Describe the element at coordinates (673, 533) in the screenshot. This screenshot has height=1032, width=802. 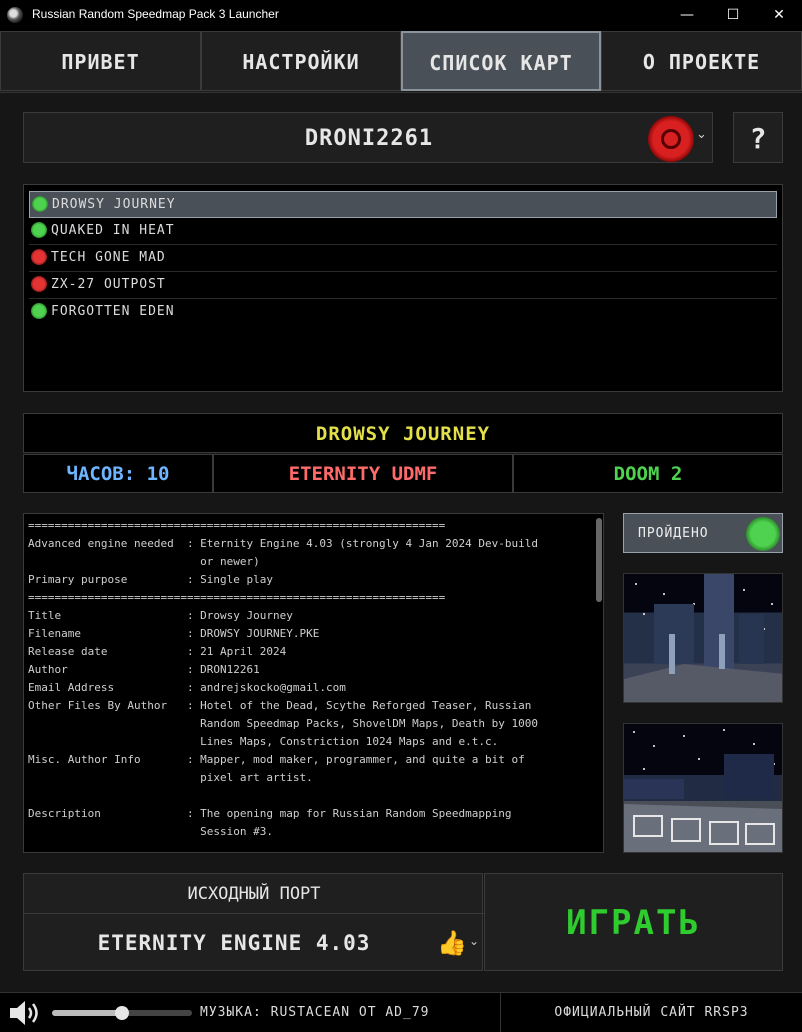
I see `completed-label: ПРОЙДЕНО` at that location.